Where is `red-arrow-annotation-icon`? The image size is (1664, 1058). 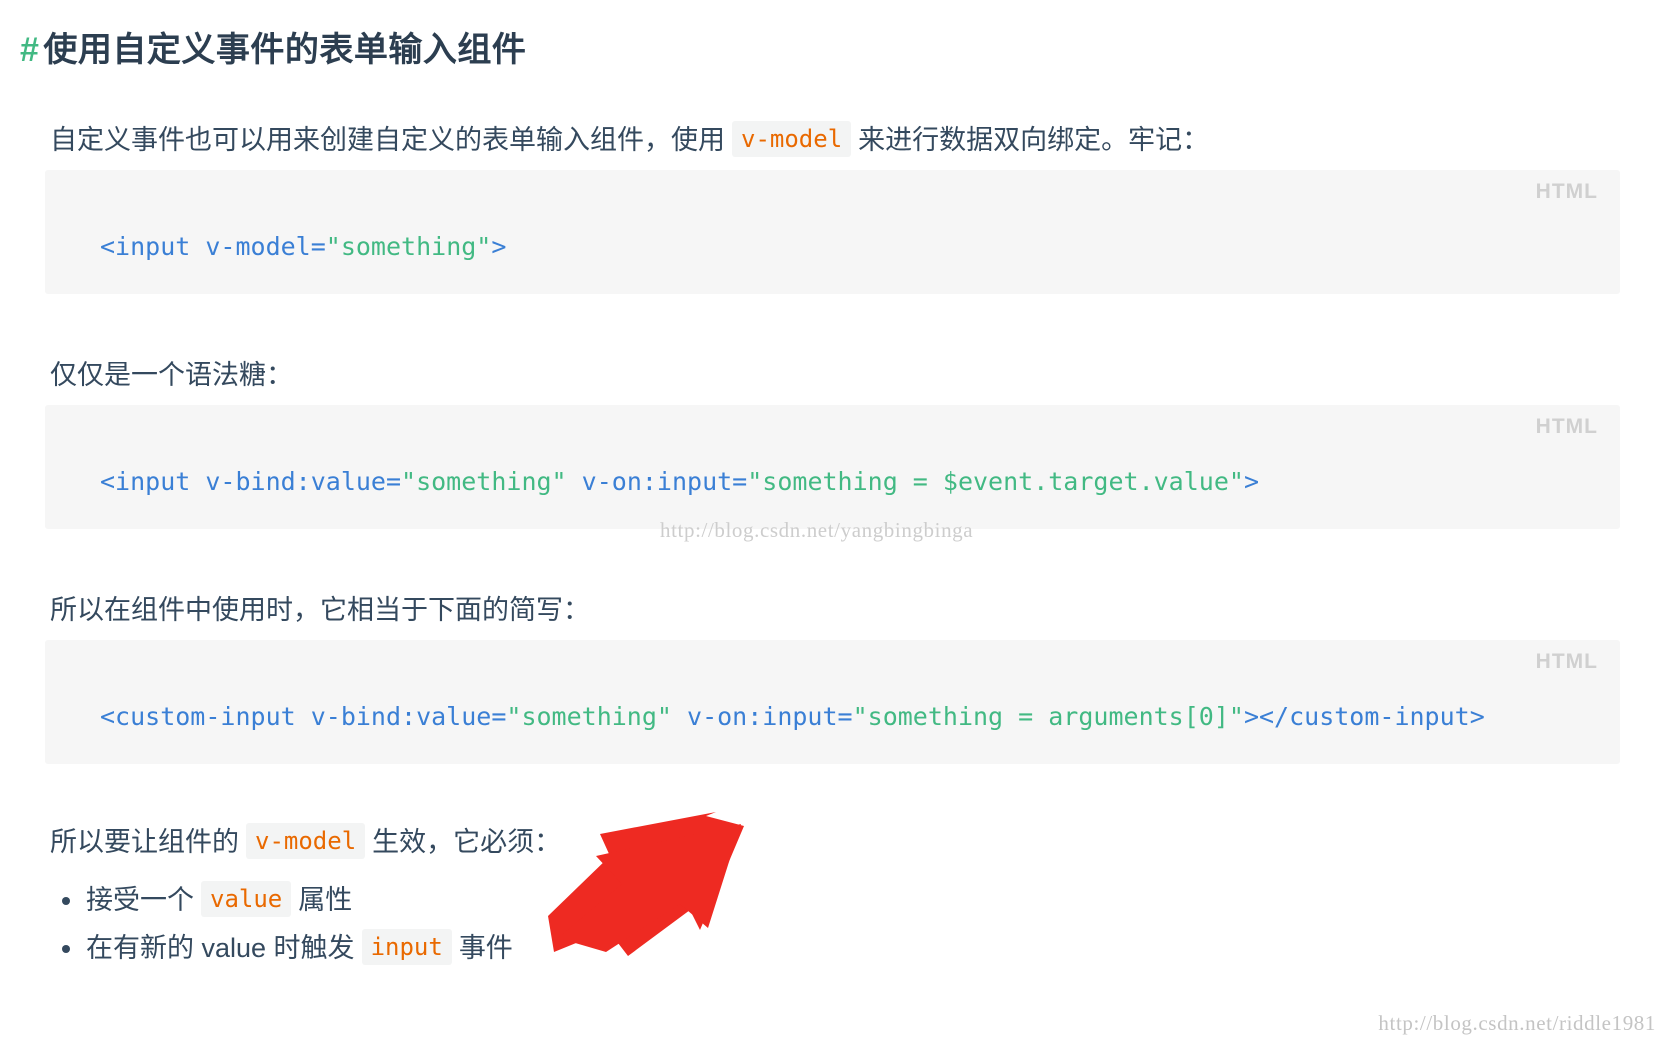
red-arrow-annotation-icon is located at coordinates (646, 884).